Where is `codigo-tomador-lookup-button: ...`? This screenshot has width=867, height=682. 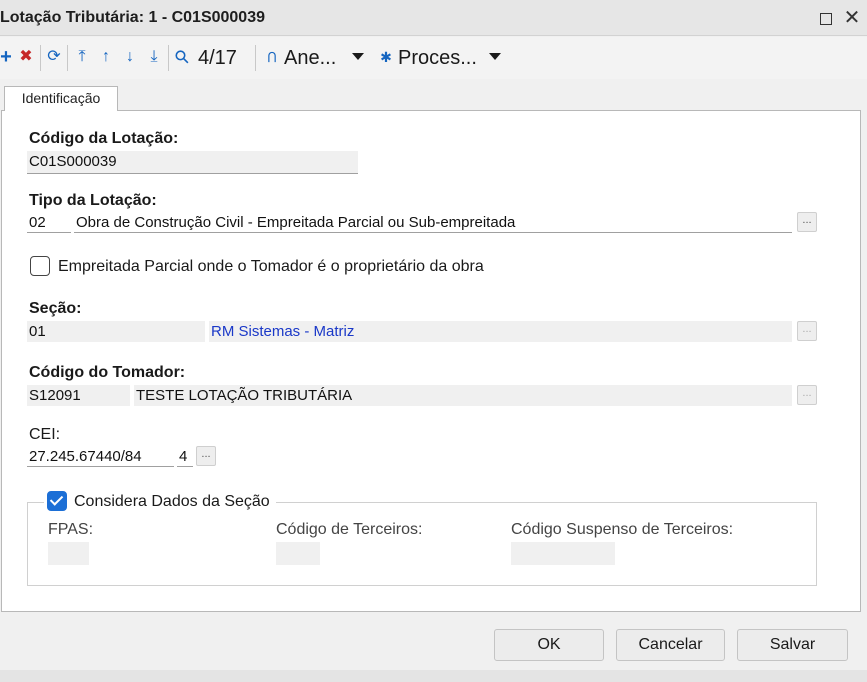
codigo-tomador-lookup-button: ... is located at coordinates (807, 395).